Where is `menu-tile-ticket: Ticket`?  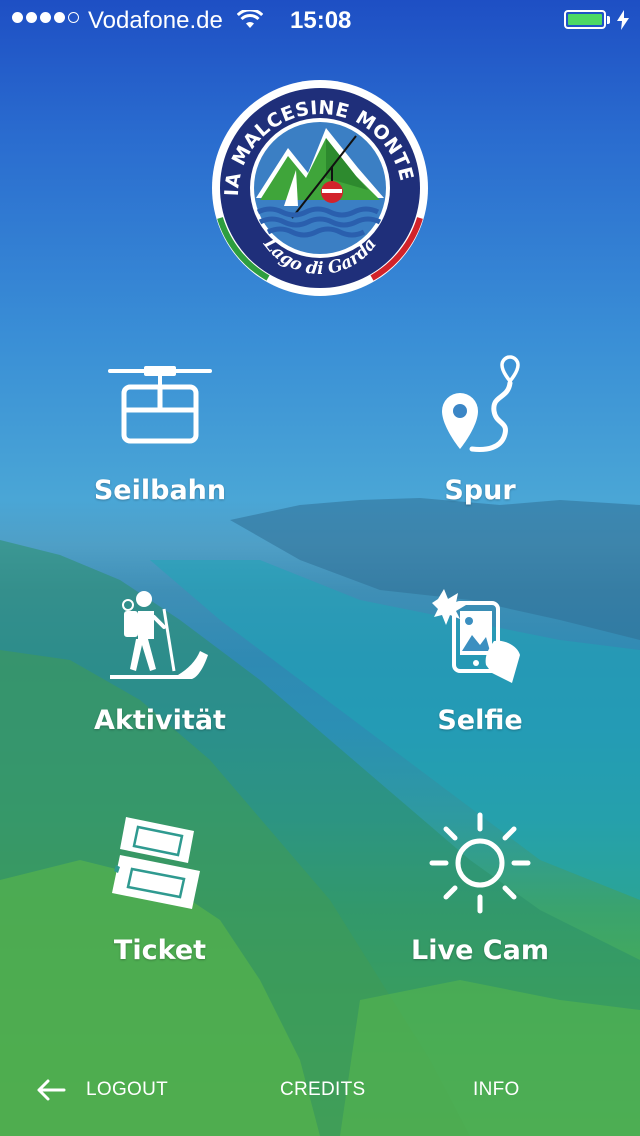 menu-tile-ticket: Ticket is located at coordinates (160, 895).